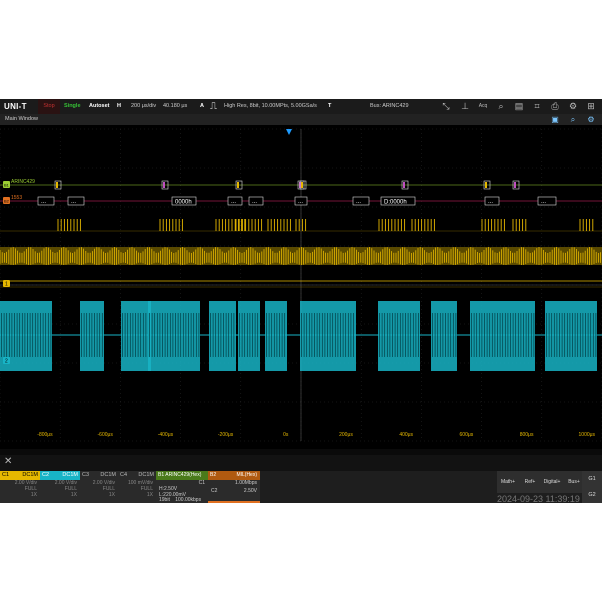 The width and height of the screenshot is (602, 602). What do you see at coordinates (270, 106) in the screenshot?
I see `acquire-info: High Res, 8bit, 10.00MPts, 5.00GSa/s` at bounding box center [270, 106].